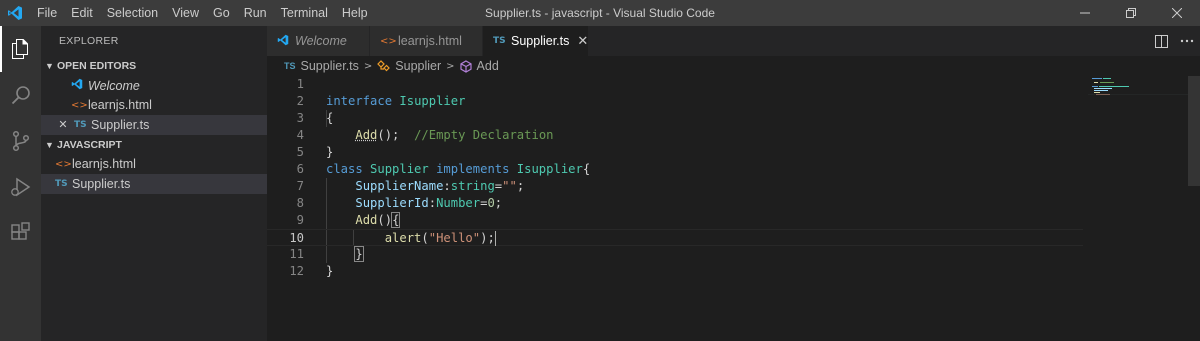 The height and width of the screenshot is (341, 1200). I want to click on number-literal: 0, so click(491, 203).